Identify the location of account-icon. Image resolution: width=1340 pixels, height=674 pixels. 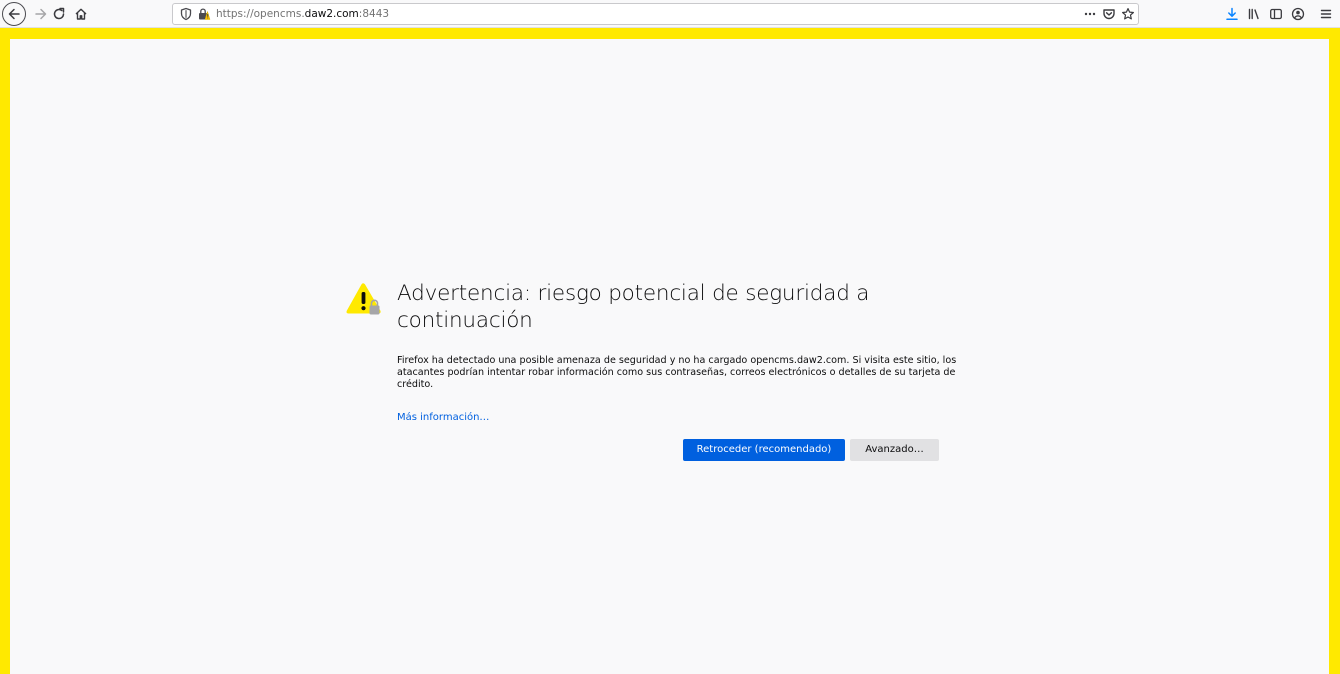
(1298, 14).